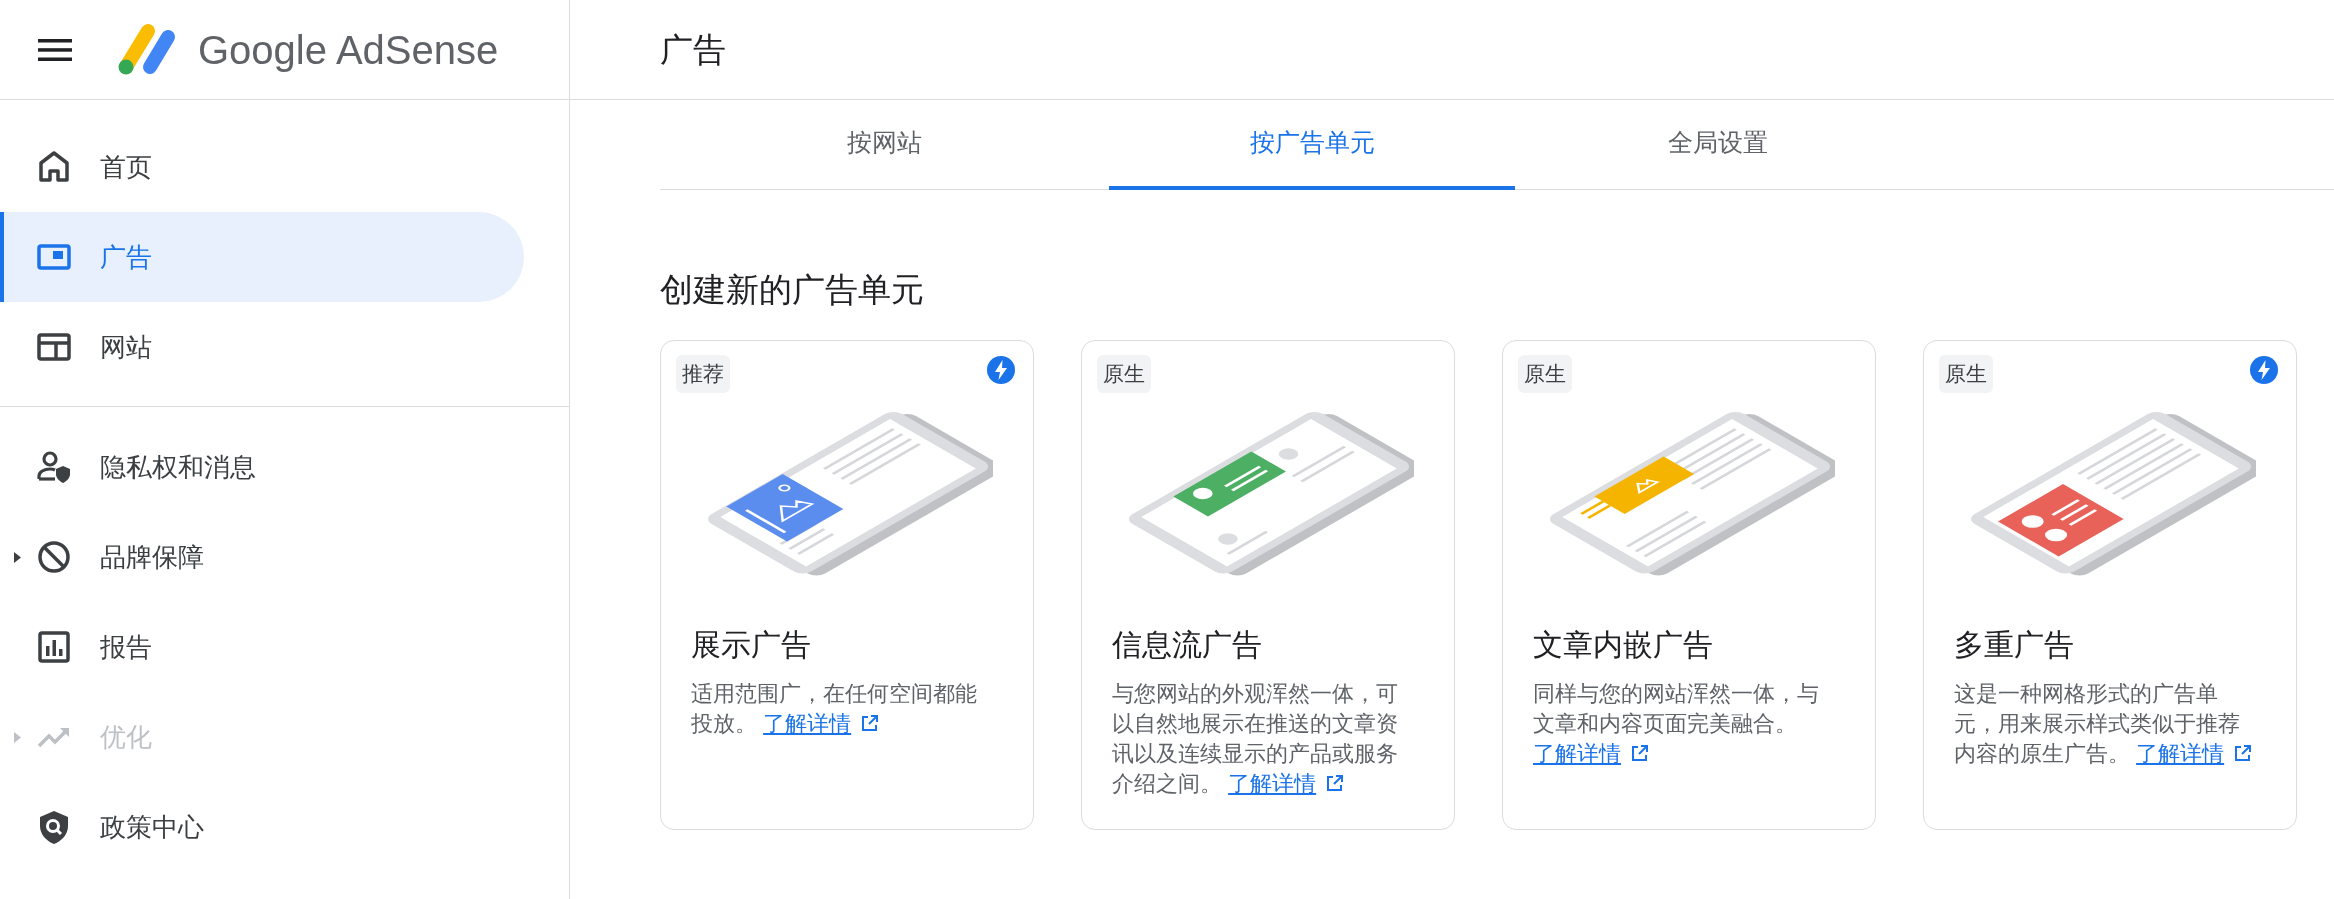 The height and width of the screenshot is (899, 2334). Describe the element at coordinates (178, 467) in the screenshot. I see `sidebar-label: 隐私权和消息` at that location.